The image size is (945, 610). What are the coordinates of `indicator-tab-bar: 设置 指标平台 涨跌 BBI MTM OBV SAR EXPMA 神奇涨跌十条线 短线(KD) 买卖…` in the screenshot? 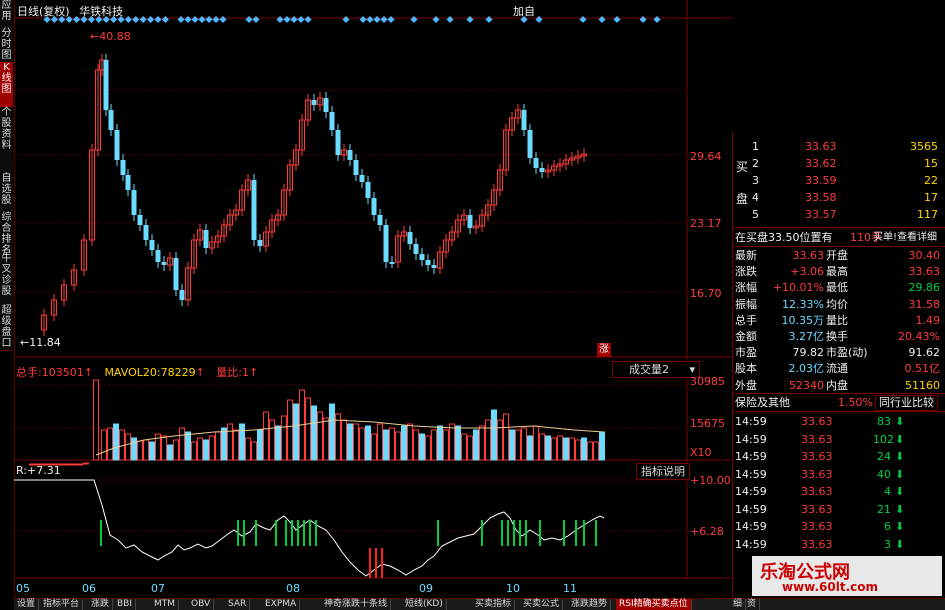 It's located at (479, 604).